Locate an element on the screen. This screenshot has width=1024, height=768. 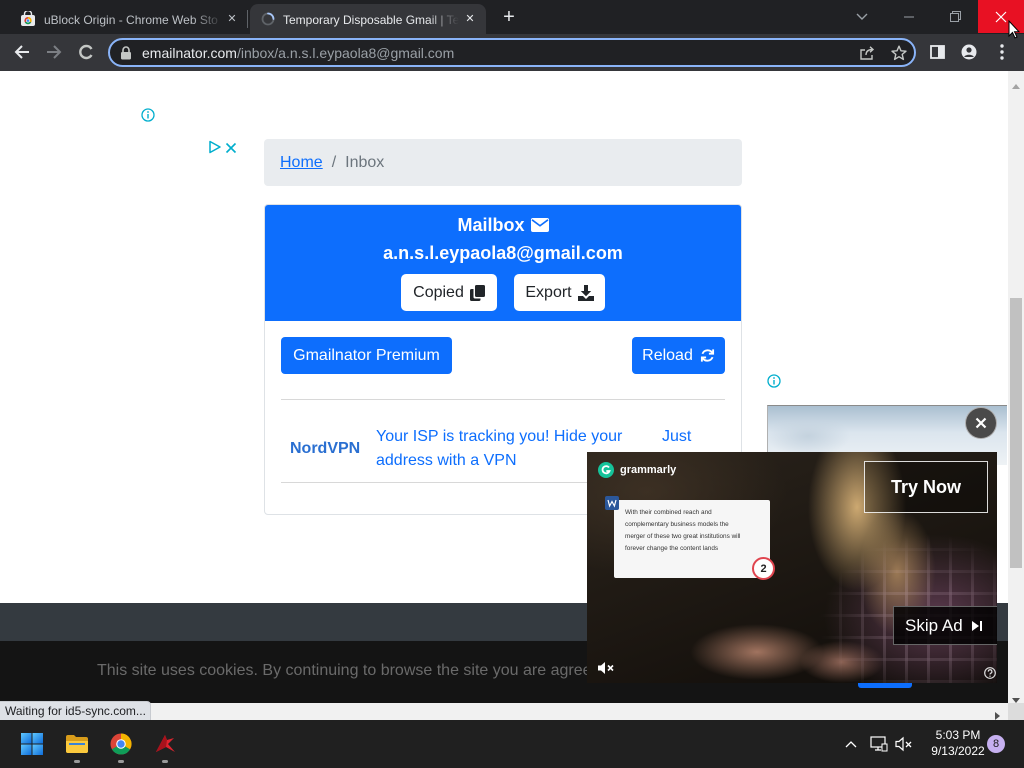
ad-close-icon is located at coordinates (231, 150).